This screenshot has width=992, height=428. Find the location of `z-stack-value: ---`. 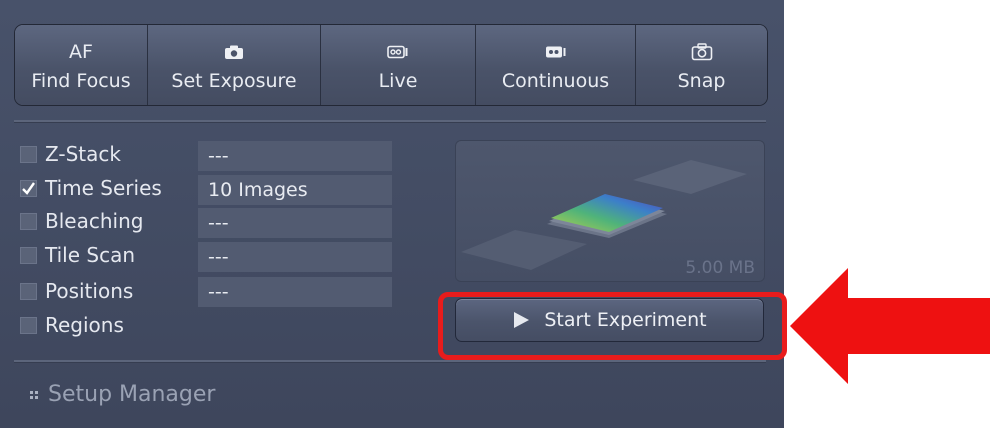

z-stack-value: --- is located at coordinates (295, 156).